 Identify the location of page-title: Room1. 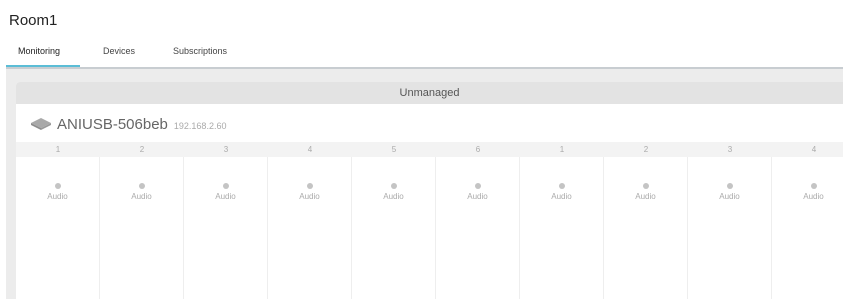
(33, 20).